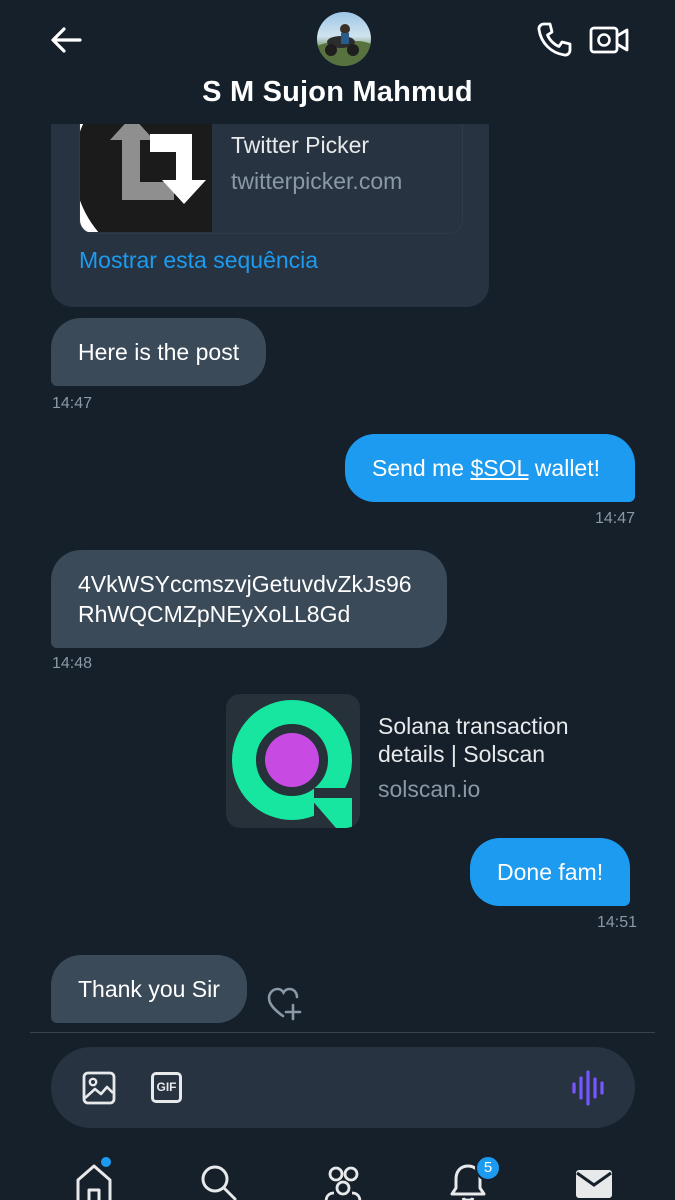 Image resolution: width=675 pixels, height=1200 pixels. Describe the element at coordinates (94, 1181) in the screenshot. I see `home-icon` at that location.